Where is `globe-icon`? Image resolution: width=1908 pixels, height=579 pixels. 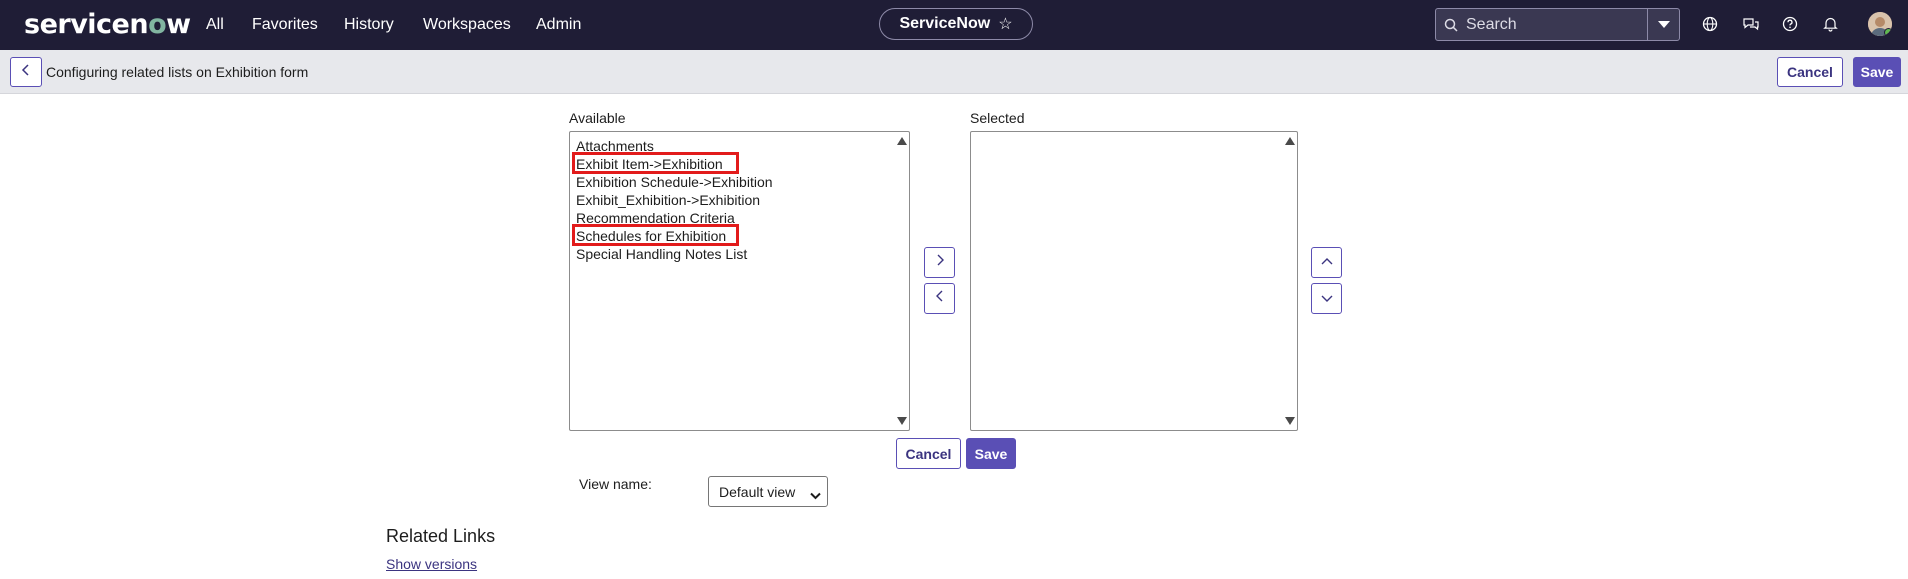
globe-icon is located at coordinates (1710, 24).